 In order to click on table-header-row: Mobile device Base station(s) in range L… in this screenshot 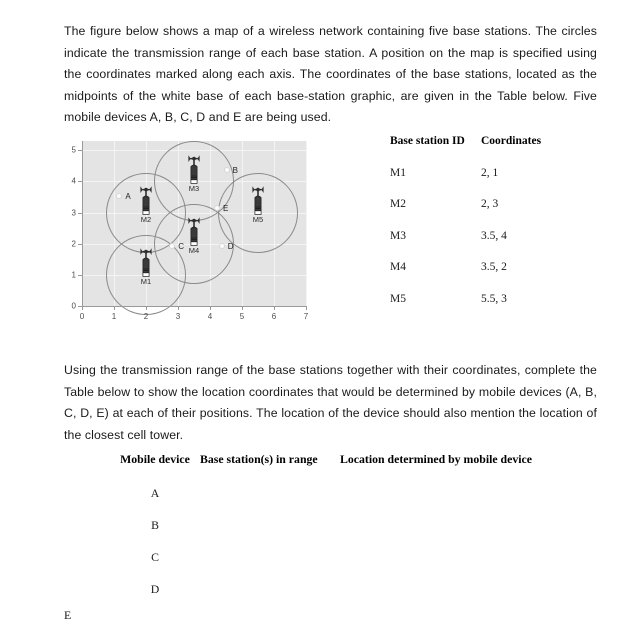, I will do `click(360, 469)`.